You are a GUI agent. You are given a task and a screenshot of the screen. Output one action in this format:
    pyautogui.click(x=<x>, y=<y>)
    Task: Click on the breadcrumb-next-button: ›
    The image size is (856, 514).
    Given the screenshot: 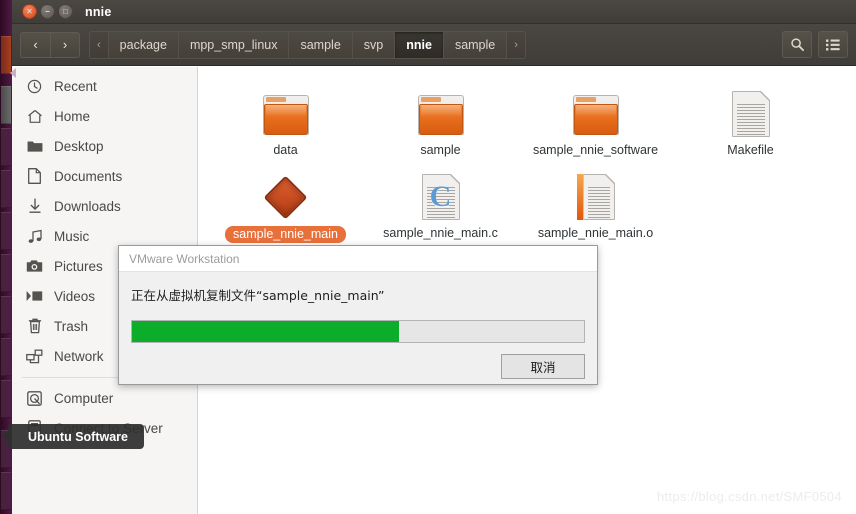 What is the action you would take?
    pyautogui.click(x=516, y=44)
    